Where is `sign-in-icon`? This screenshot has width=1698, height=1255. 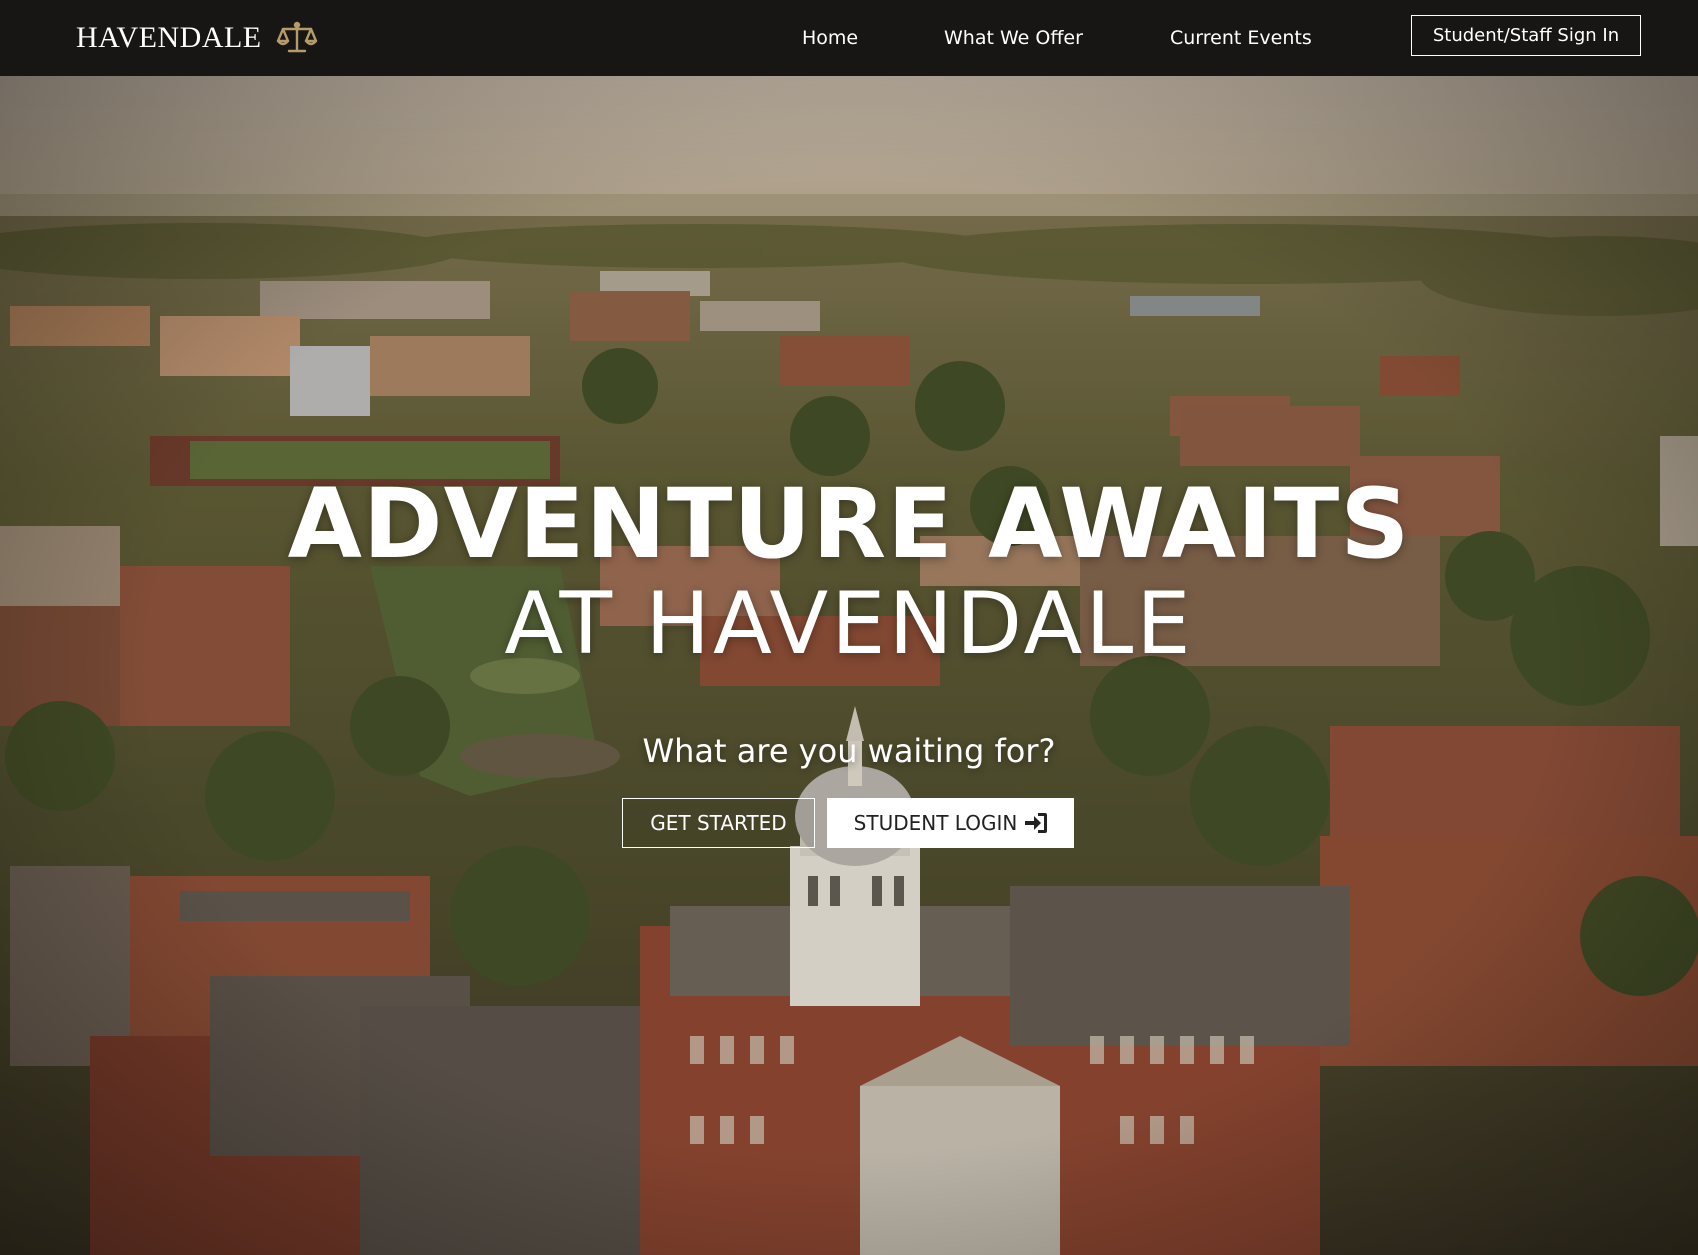
sign-in-icon is located at coordinates (1036, 823).